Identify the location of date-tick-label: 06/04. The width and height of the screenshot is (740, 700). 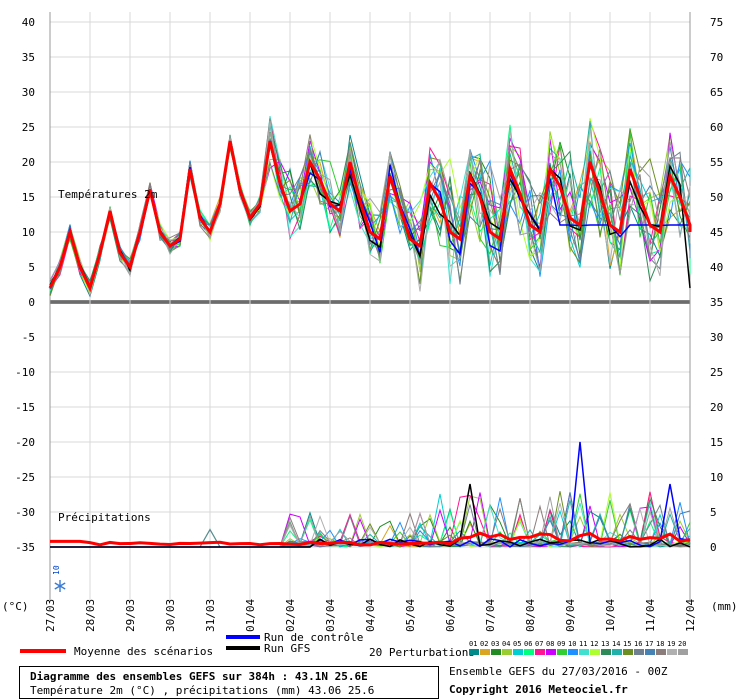
(450, 615).